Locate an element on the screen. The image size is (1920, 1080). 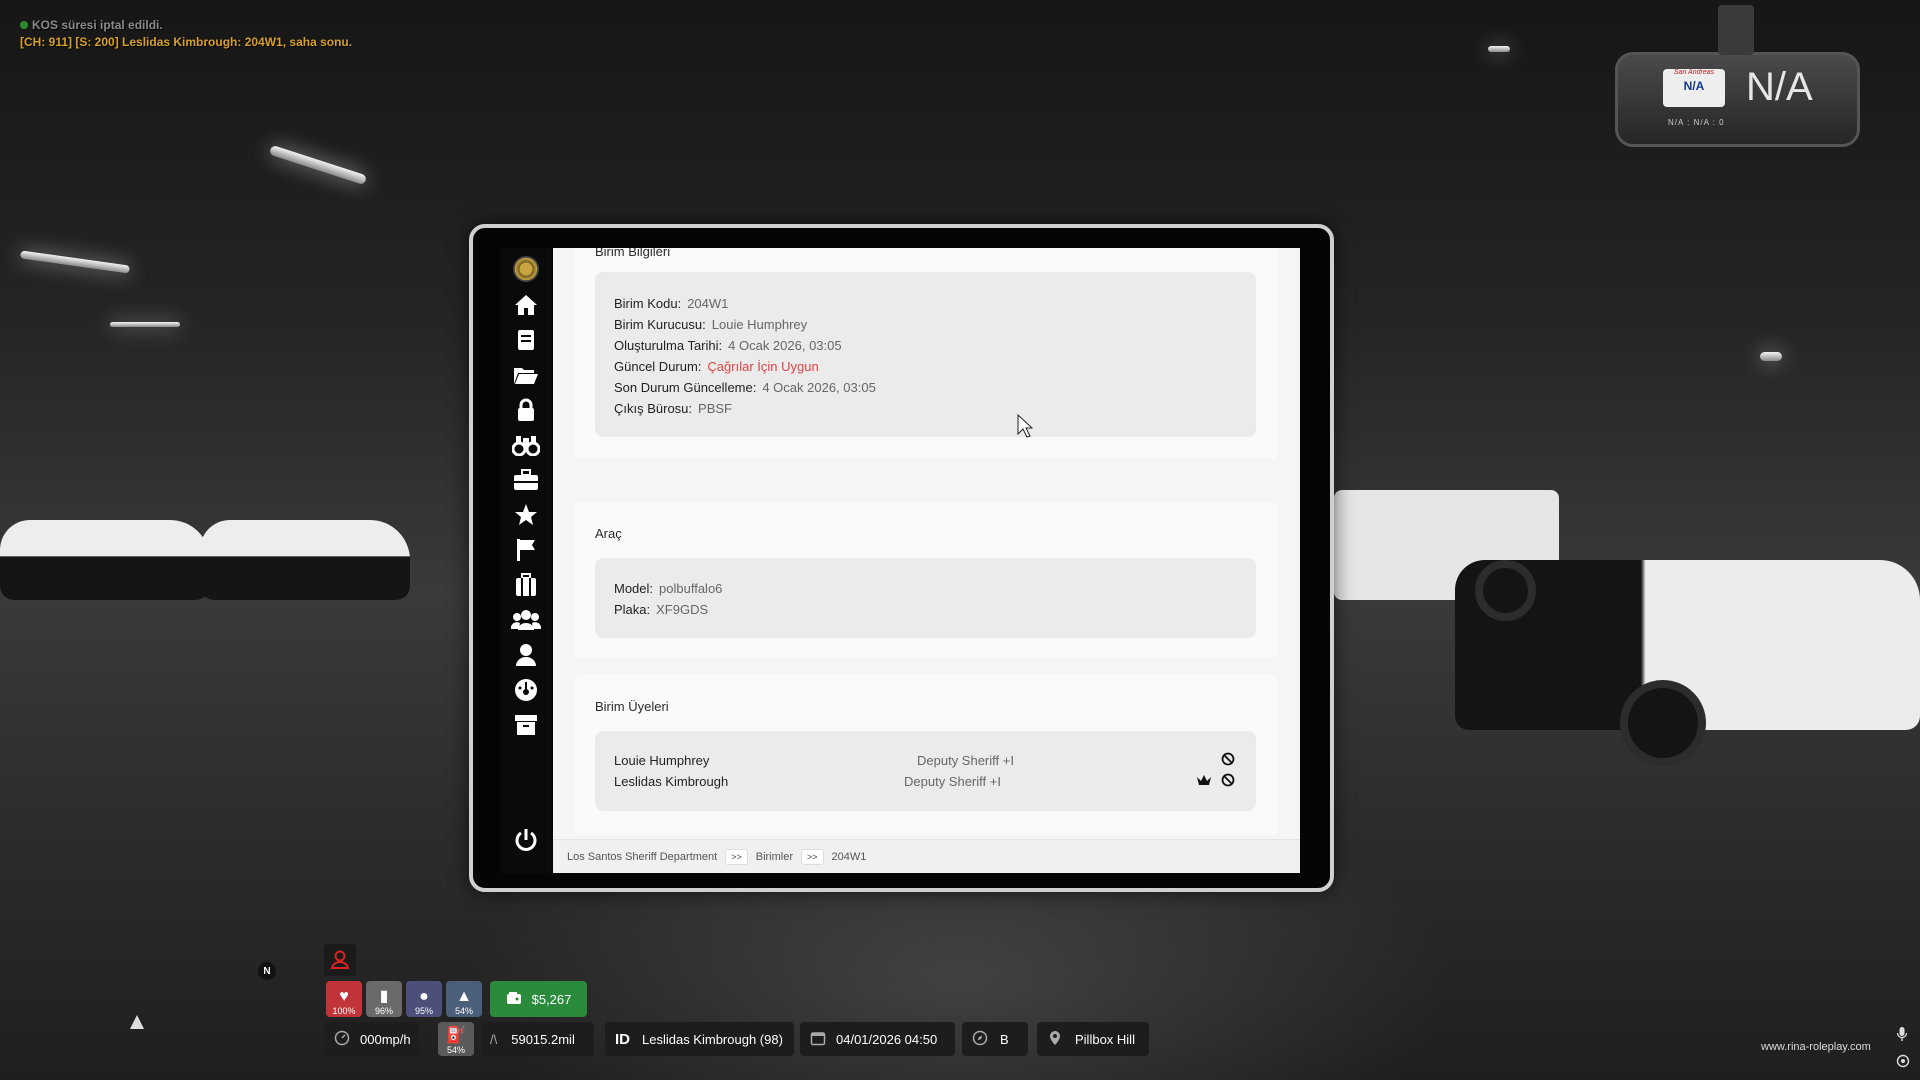
field-created-date: Oluşturulma Tarihi: 4 Ocak 2026, 03:05 is located at coordinates (728, 345).